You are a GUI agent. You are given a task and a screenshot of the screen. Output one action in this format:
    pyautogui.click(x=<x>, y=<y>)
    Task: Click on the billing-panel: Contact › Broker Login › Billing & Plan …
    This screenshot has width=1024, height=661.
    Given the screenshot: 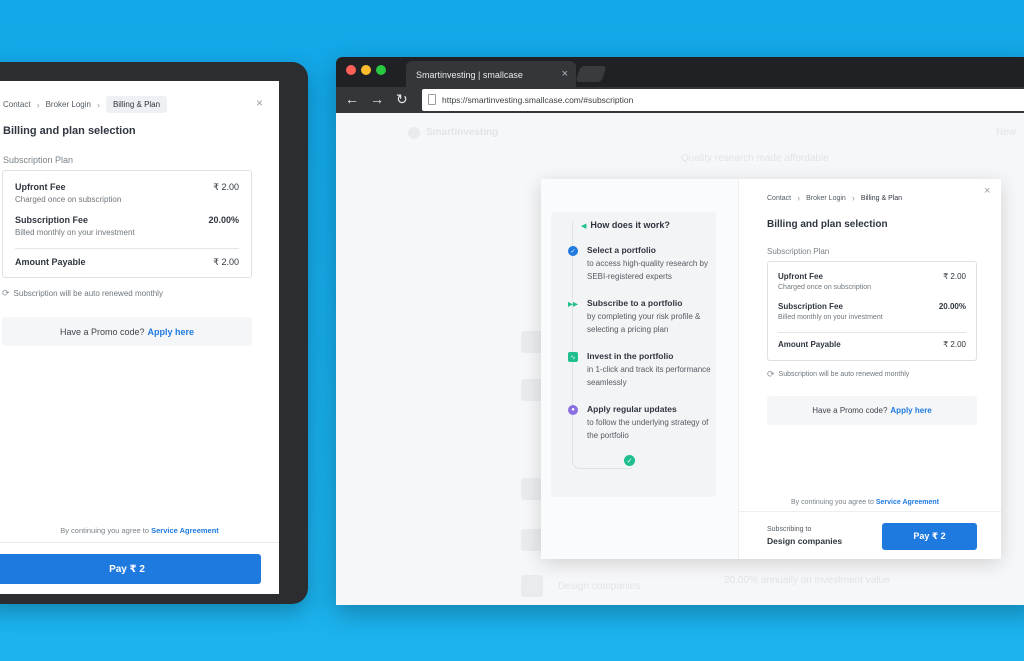 What is the action you would take?
    pyautogui.click(x=870, y=369)
    